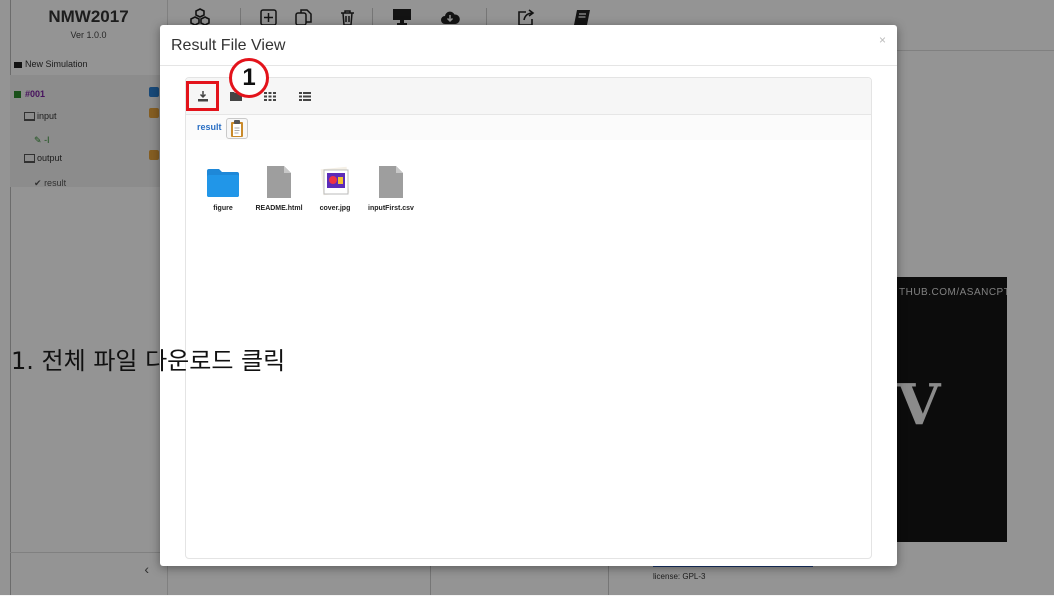 Image resolution: width=1054 pixels, height=596 pixels. Describe the element at coordinates (335, 208) in the screenshot. I see `file-name: cover.jpg` at that location.